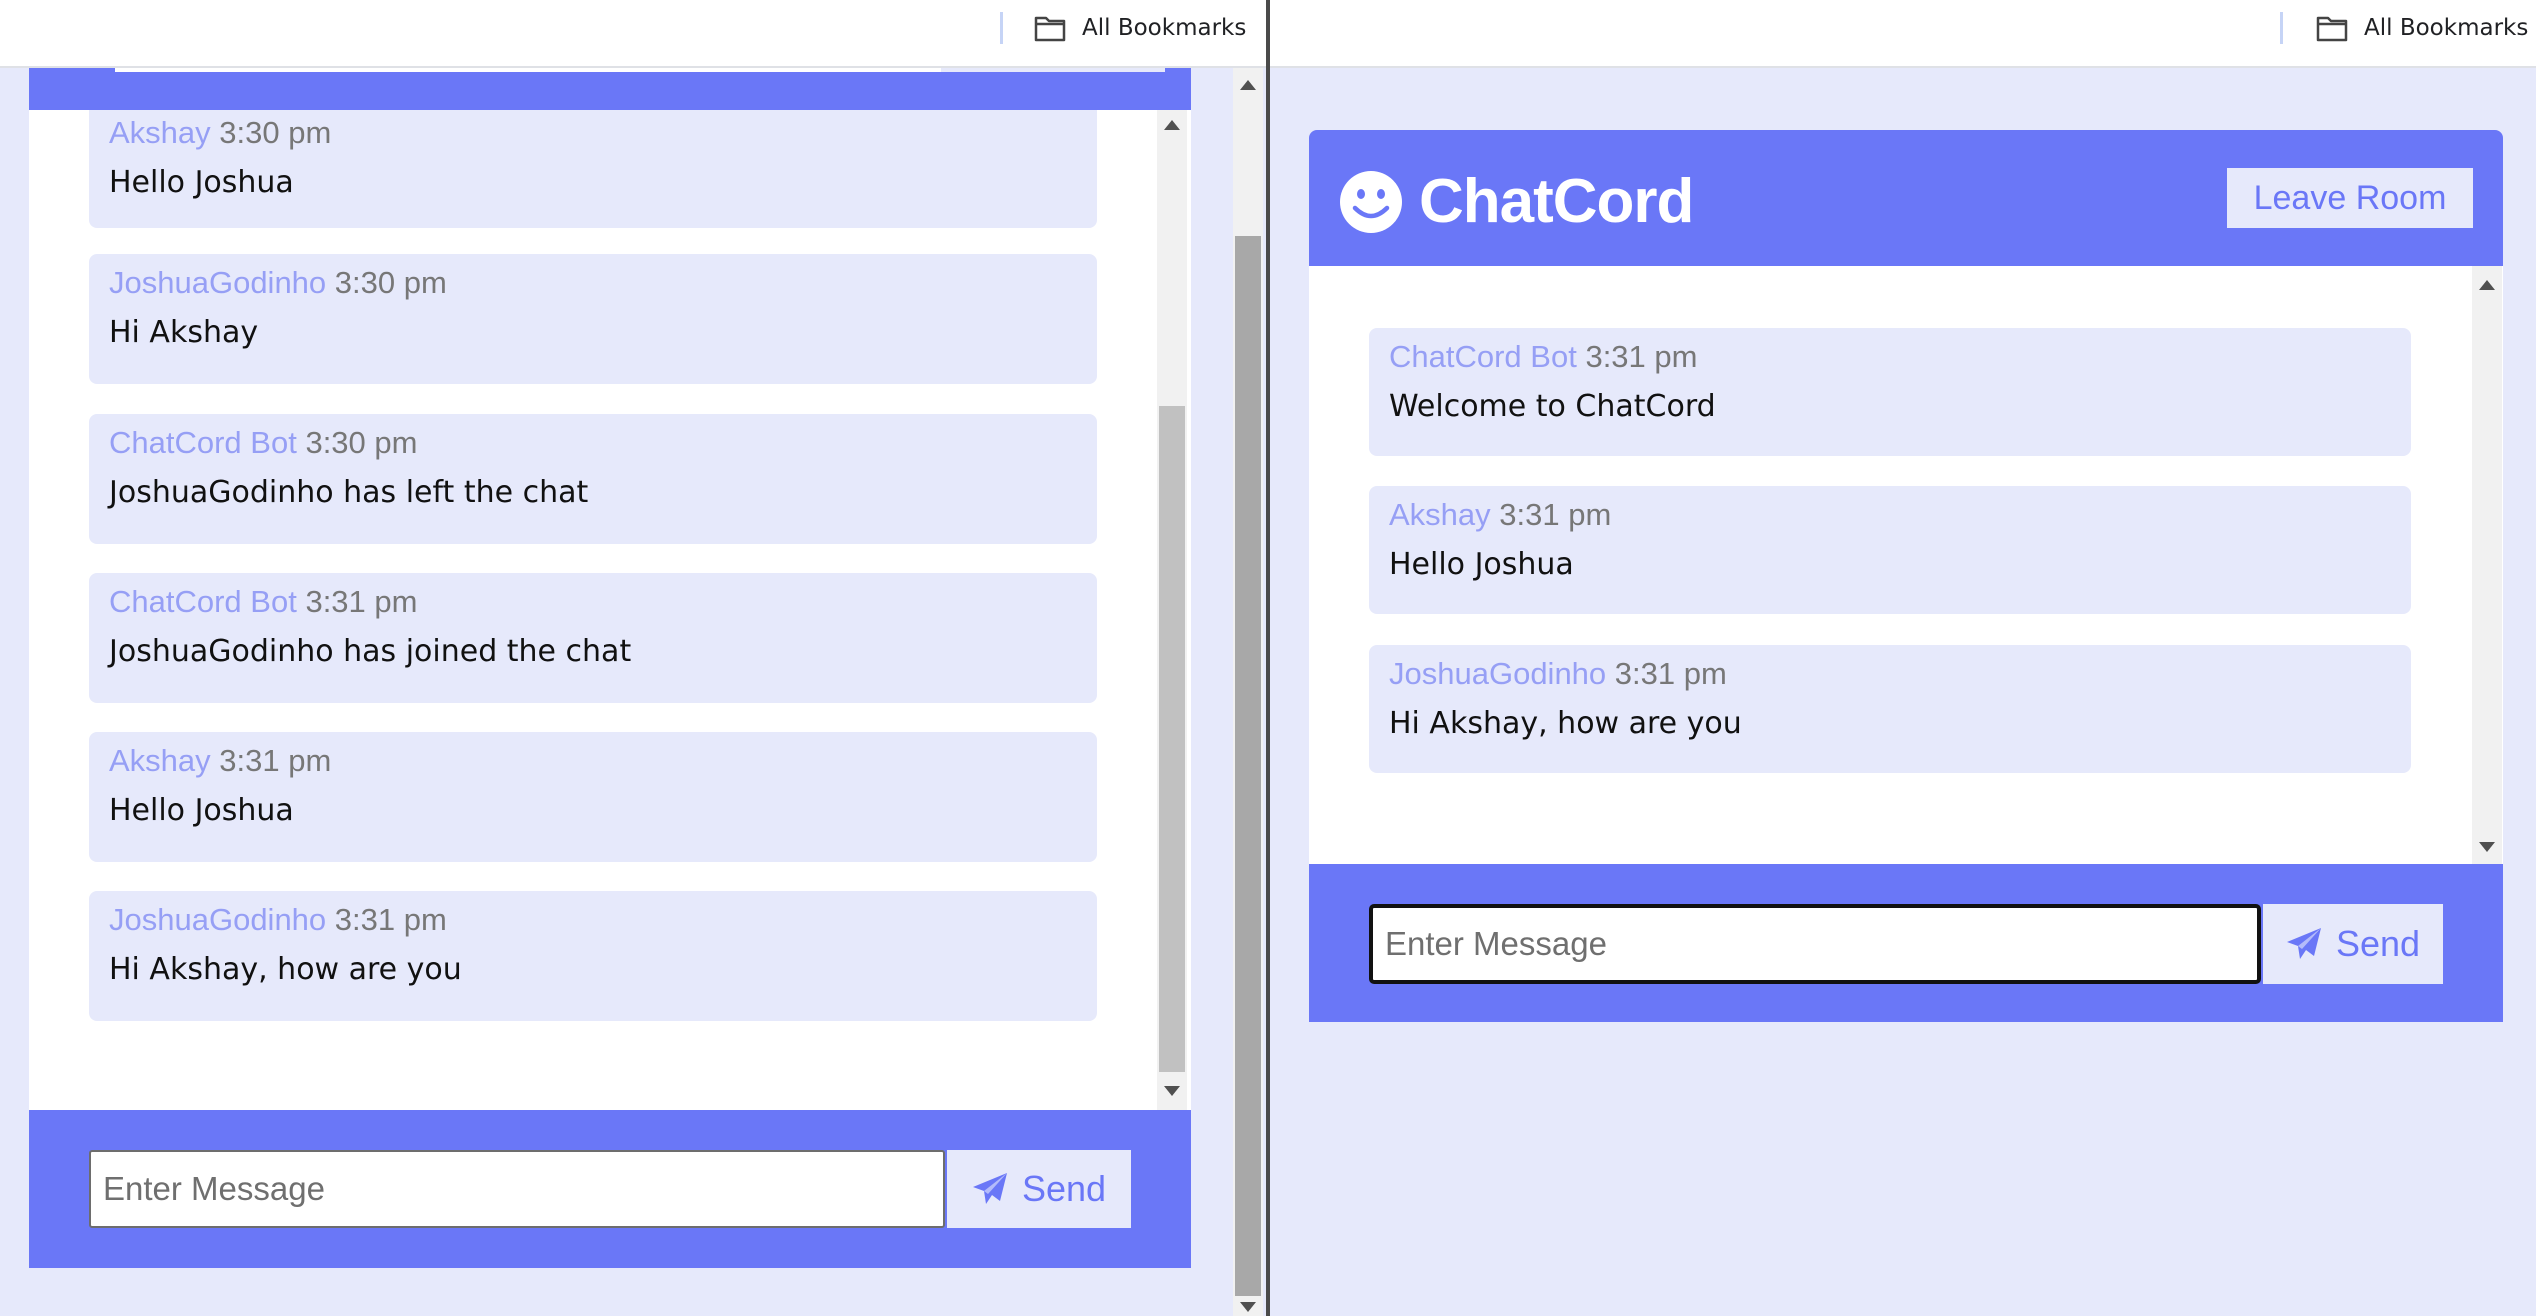  Describe the element at coordinates (1906, 198) in the screenshot. I see `chat-header: ChatCord Leave Room` at that location.